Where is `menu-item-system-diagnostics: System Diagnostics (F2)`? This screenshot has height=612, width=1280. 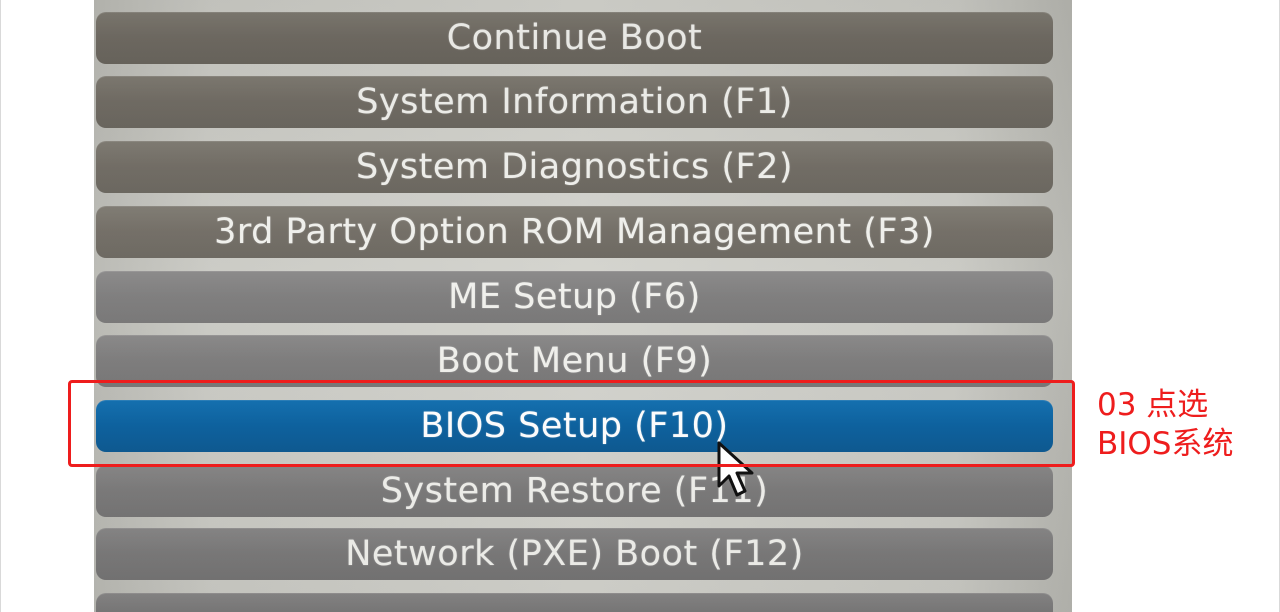
menu-item-system-diagnostics: System Diagnostics (F2) is located at coordinates (574, 167).